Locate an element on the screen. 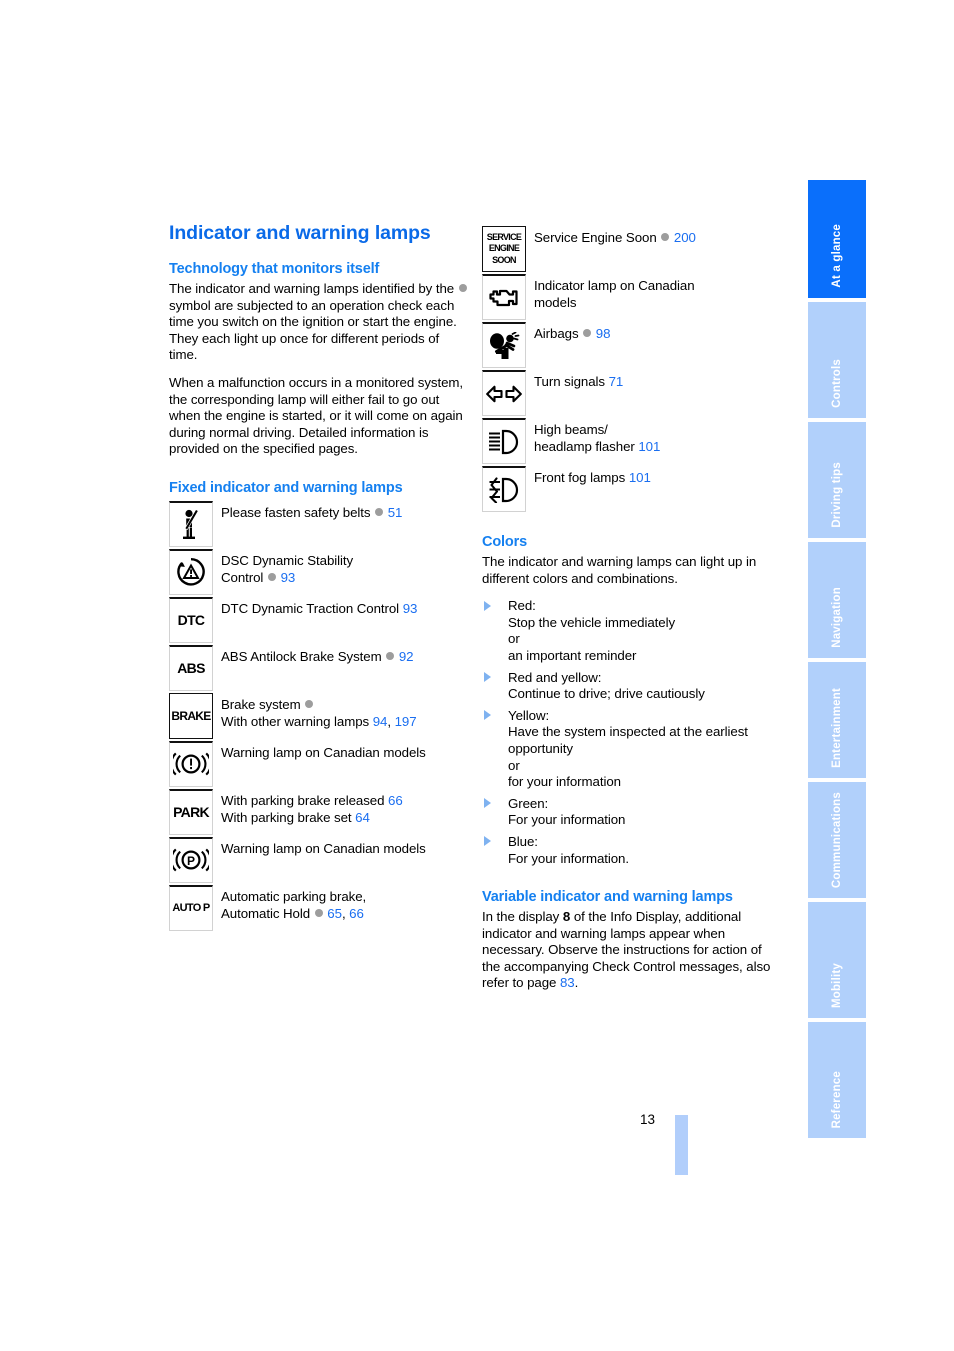 This screenshot has height=1351, width=954. abs-icon: ABS is located at coordinates (191, 667).